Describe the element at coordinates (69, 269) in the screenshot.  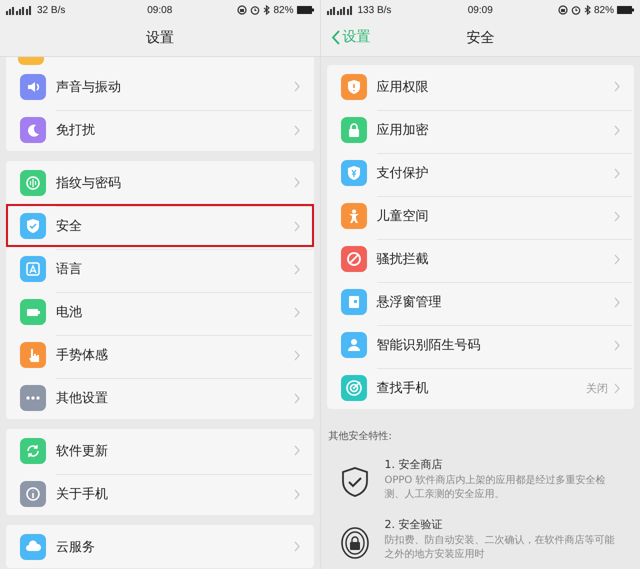
I see `item-label: 语言` at that location.